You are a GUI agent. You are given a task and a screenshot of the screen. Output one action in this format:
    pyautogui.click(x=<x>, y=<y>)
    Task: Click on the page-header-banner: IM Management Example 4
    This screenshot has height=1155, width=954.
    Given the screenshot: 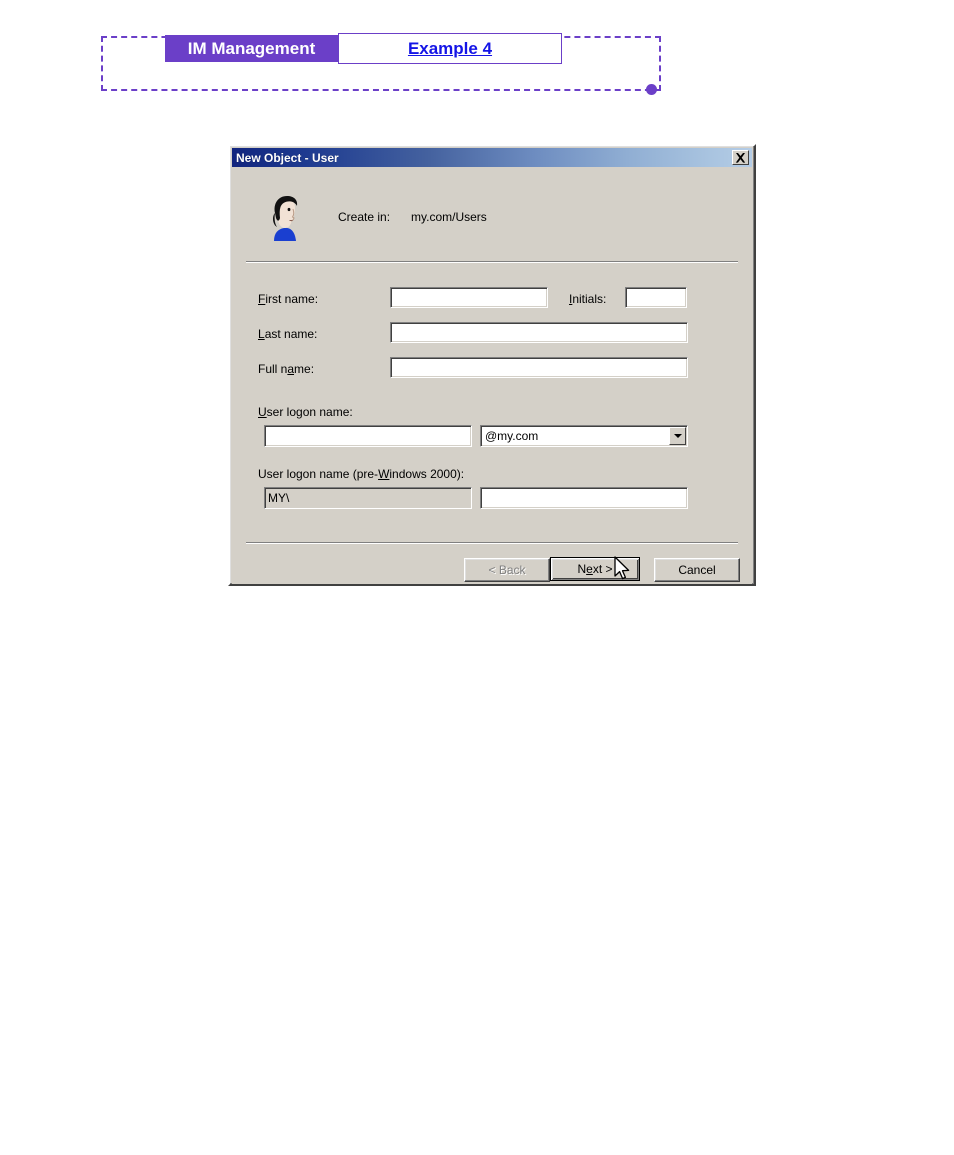 What is the action you would take?
    pyautogui.click(x=477, y=60)
    